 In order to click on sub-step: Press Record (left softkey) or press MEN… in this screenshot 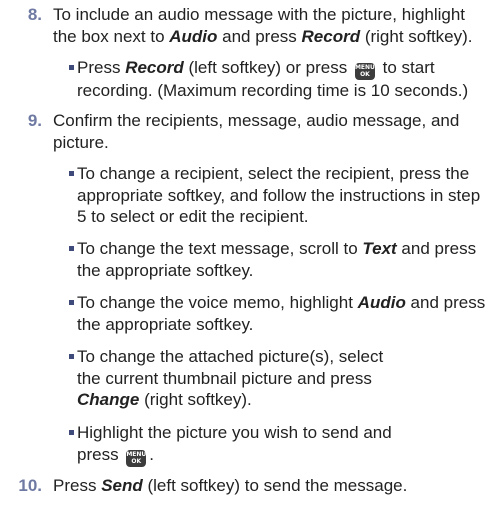, I will do `click(248, 79)`.